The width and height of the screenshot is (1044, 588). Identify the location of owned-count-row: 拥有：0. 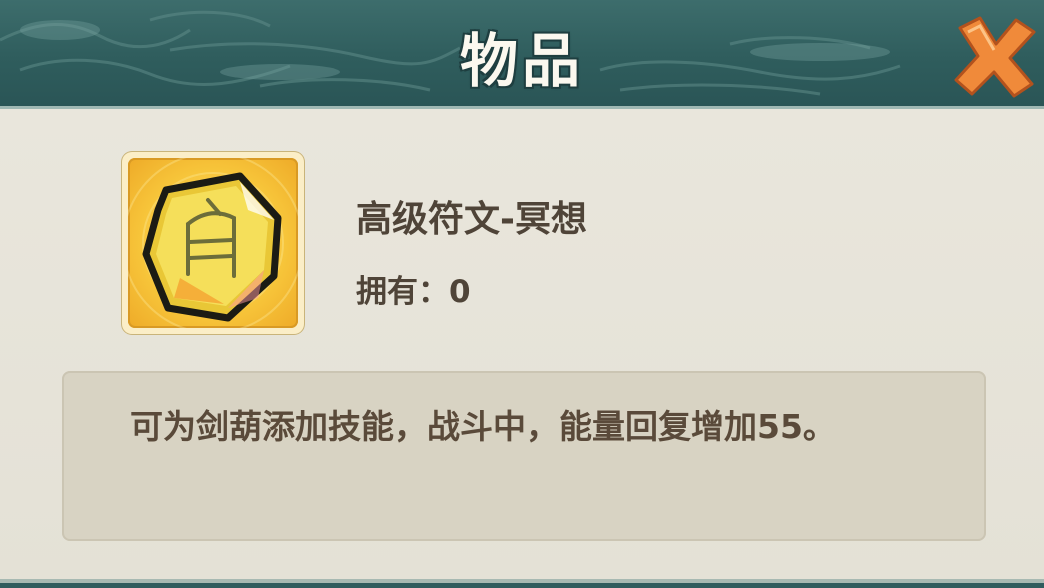
(413, 288).